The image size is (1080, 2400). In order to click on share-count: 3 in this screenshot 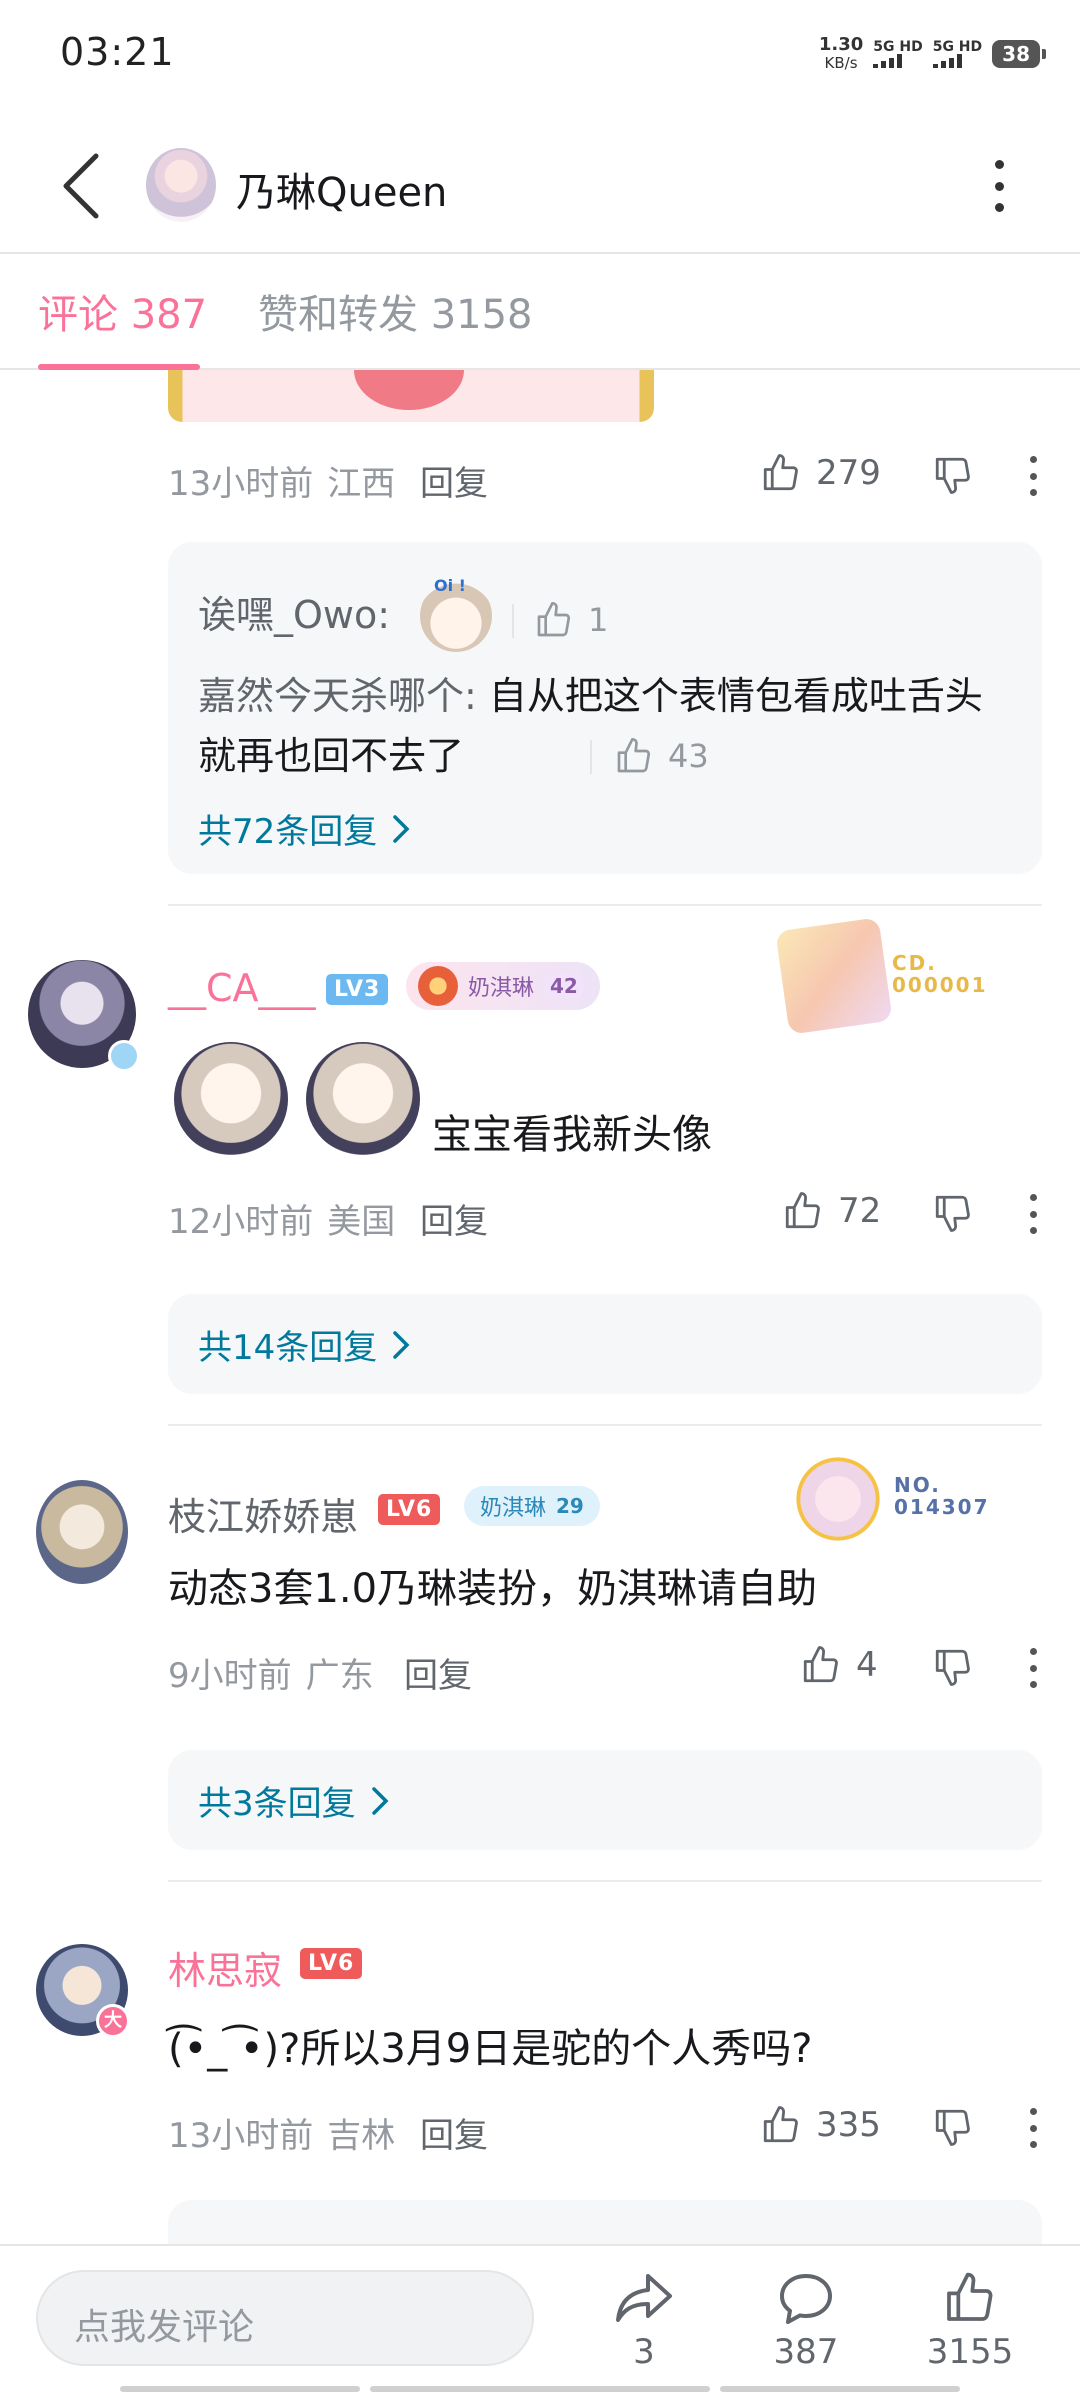, I will do `click(644, 2352)`.